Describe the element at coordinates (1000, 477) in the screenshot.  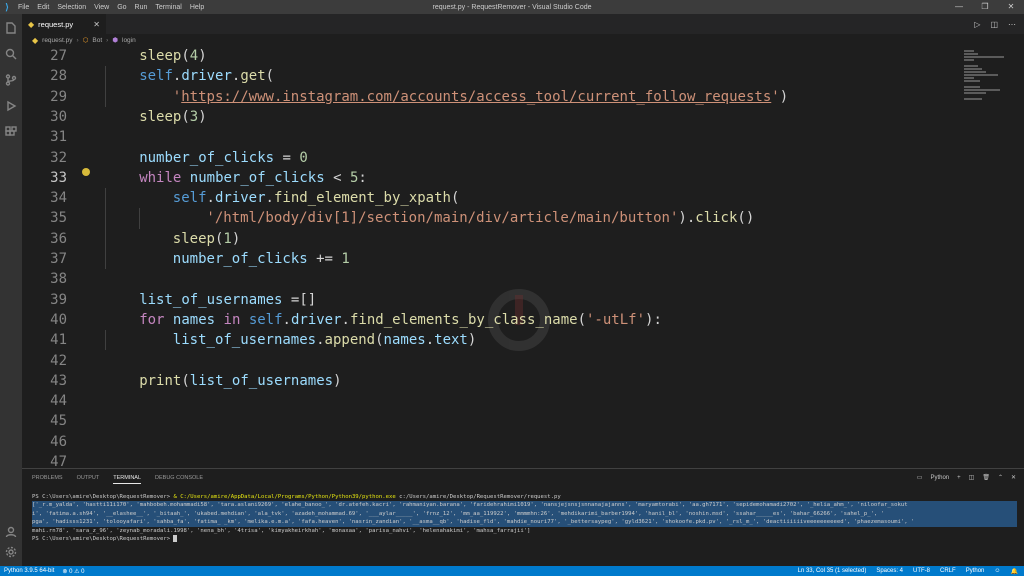
I see `chevron-up-icon: ⌃` at that location.